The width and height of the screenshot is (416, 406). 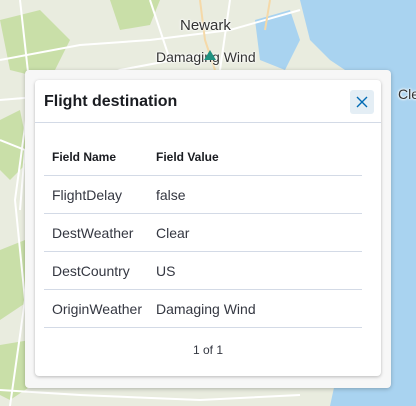 I want to click on header-divider, so click(x=208, y=122).